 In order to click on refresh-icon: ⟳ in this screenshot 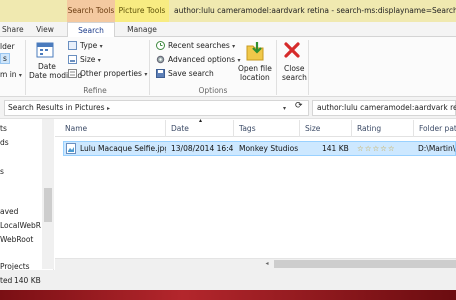, I will do `click(299, 106)`.